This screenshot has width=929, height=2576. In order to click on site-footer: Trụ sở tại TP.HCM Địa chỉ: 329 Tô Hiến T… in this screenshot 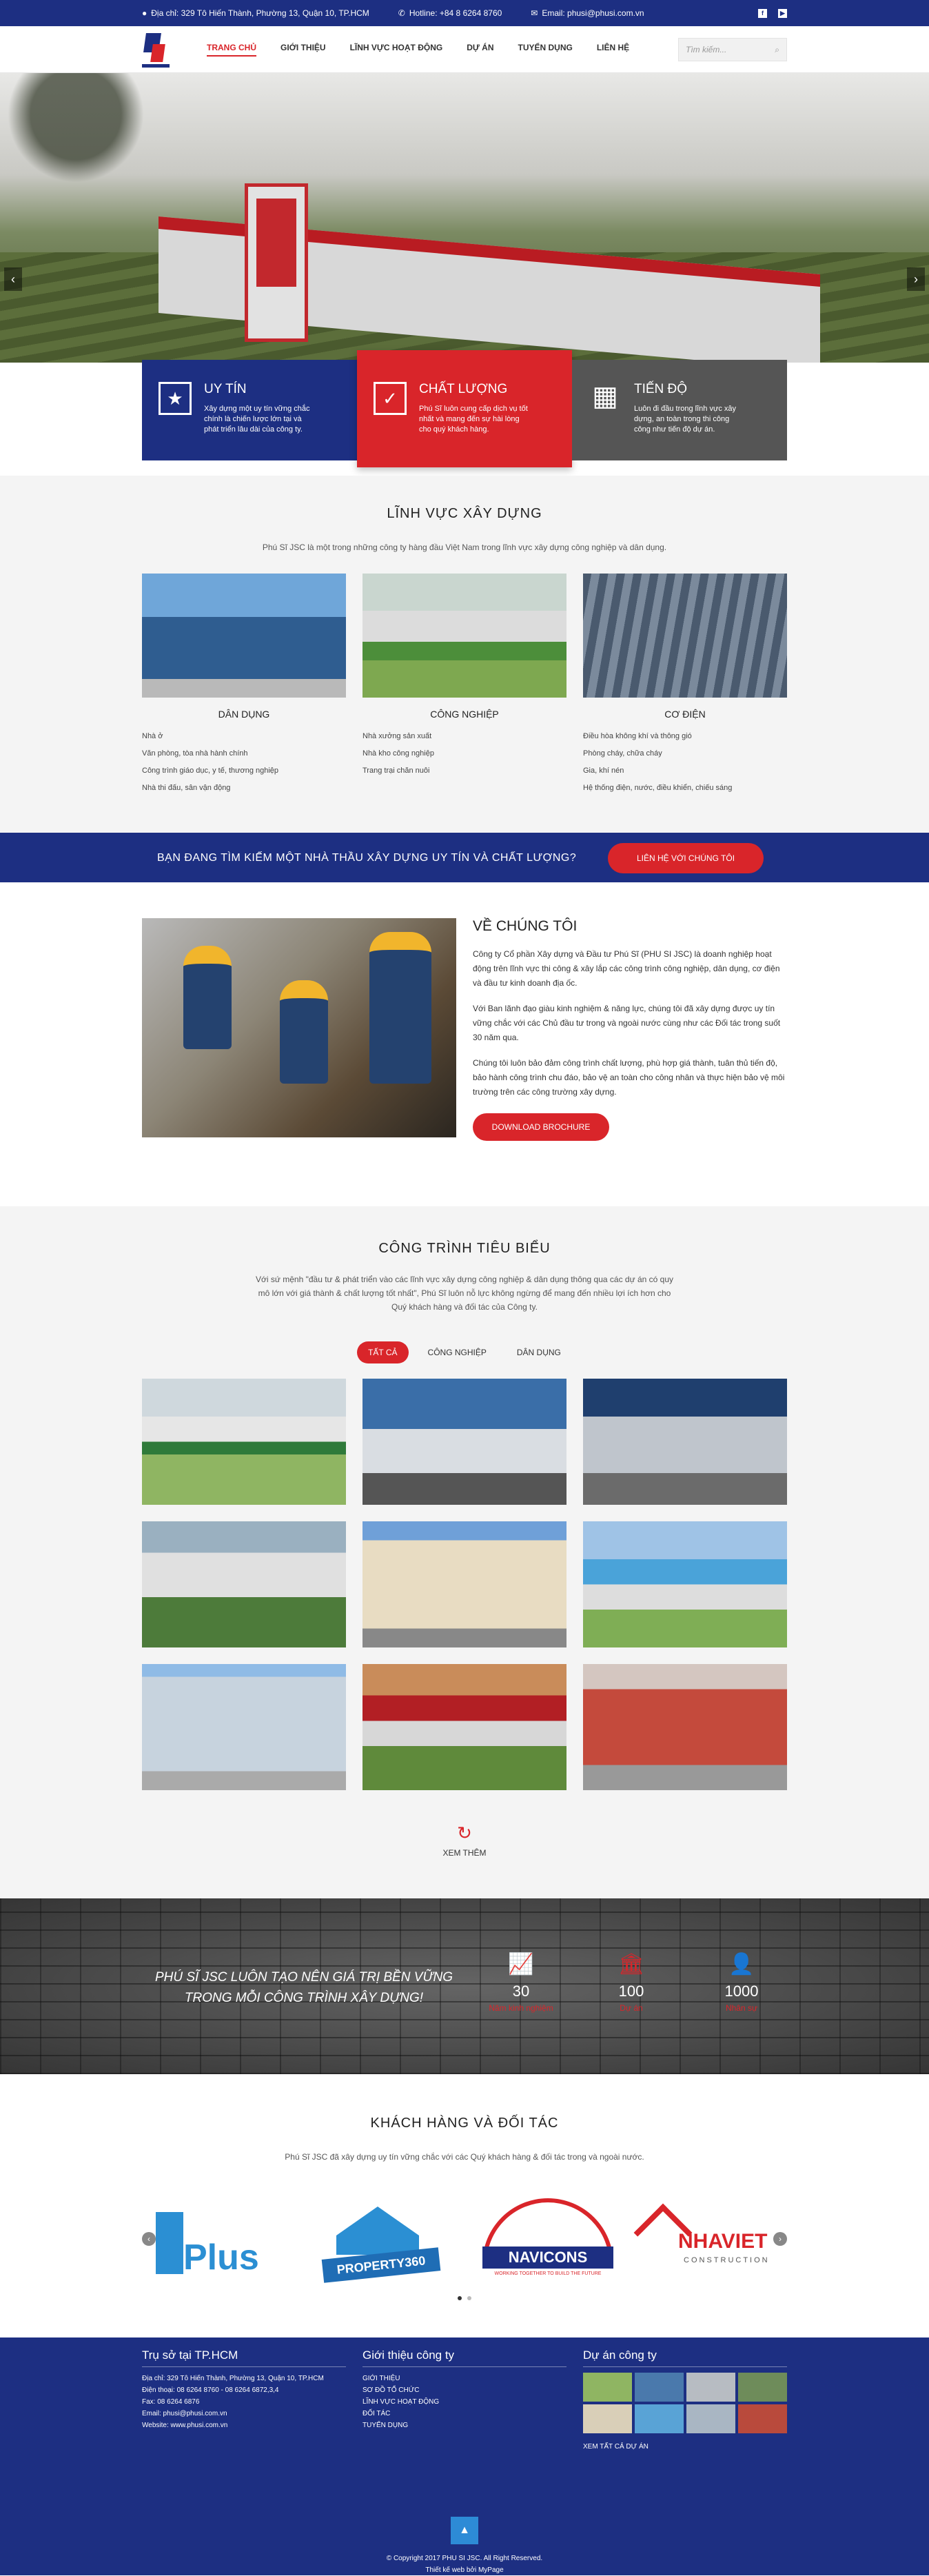, I will do `click(464, 2456)`.